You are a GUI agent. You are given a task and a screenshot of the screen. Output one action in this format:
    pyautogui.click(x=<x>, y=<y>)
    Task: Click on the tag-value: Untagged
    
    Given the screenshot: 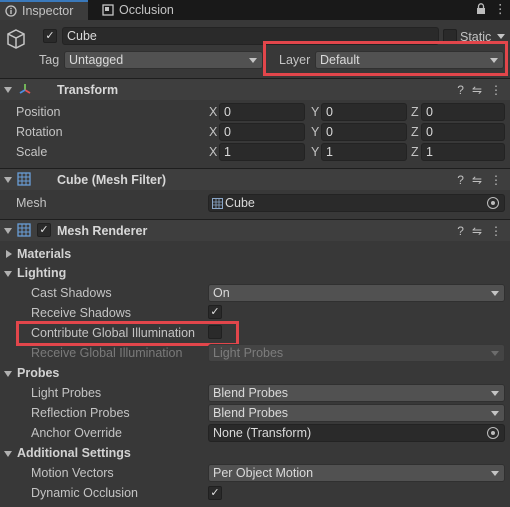 What is the action you would take?
    pyautogui.click(x=96, y=60)
    